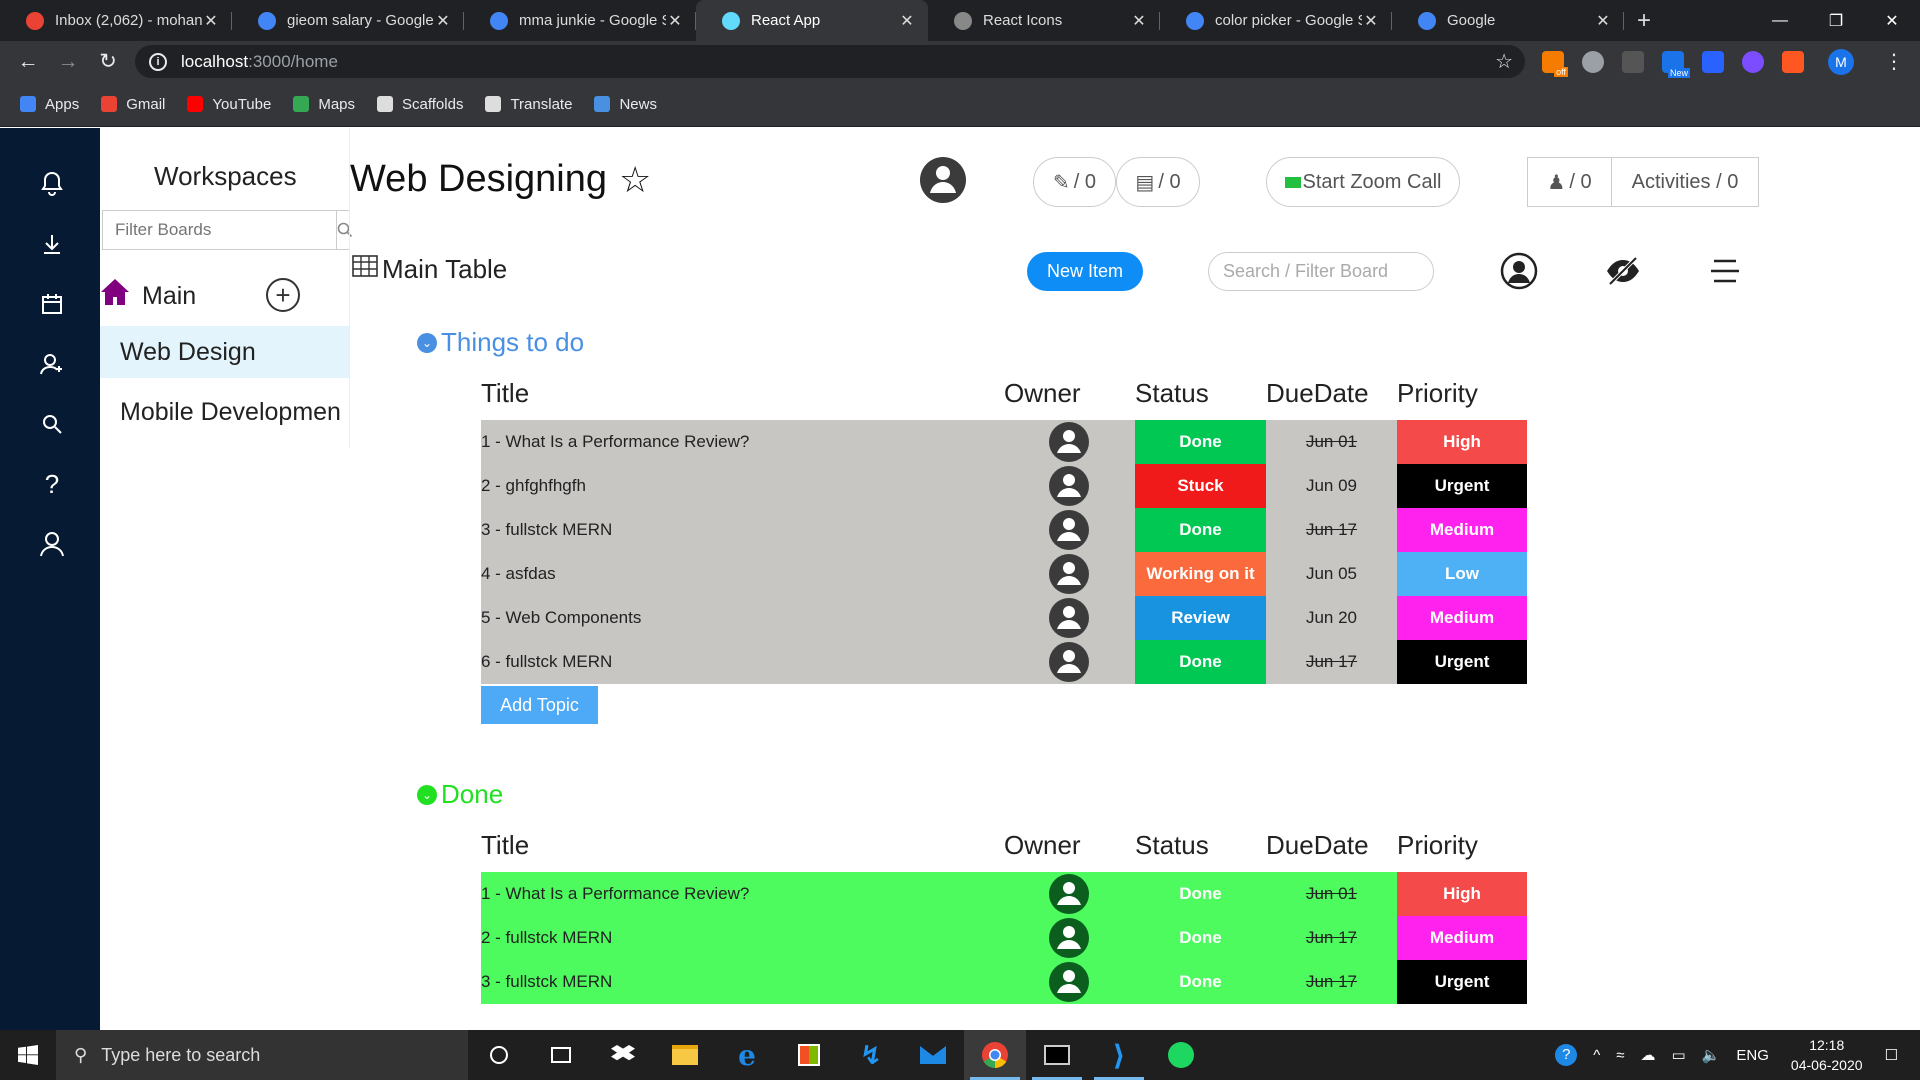  Describe the element at coordinates (283, 295) in the screenshot. I see `add-board-button: +` at that location.